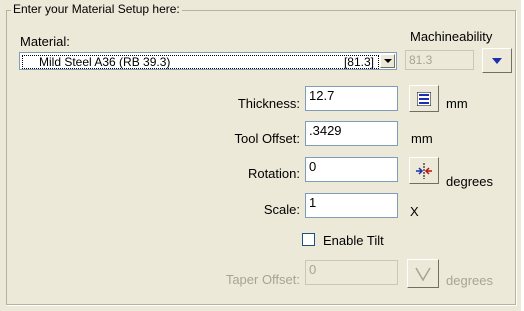  What do you see at coordinates (451, 36) in the screenshot?
I see `machineability-label: Machineability` at bounding box center [451, 36].